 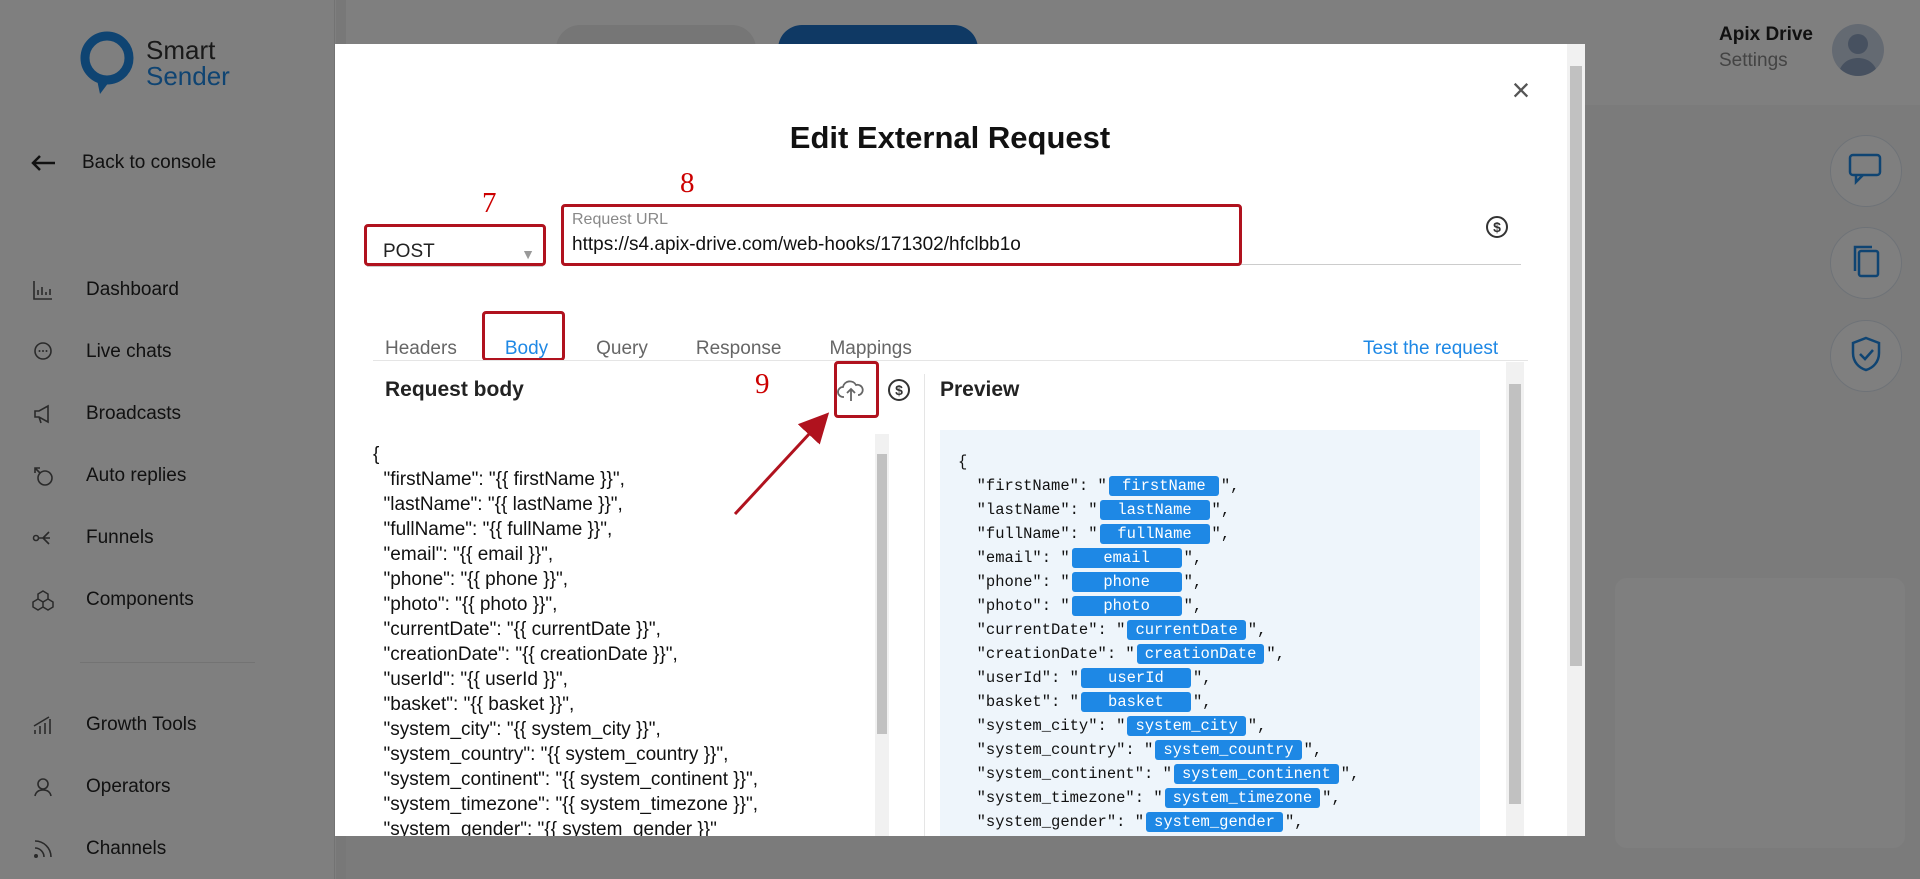 What do you see at coordinates (1023, 582) in the screenshot?
I see `preview-key: "phone": "` at bounding box center [1023, 582].